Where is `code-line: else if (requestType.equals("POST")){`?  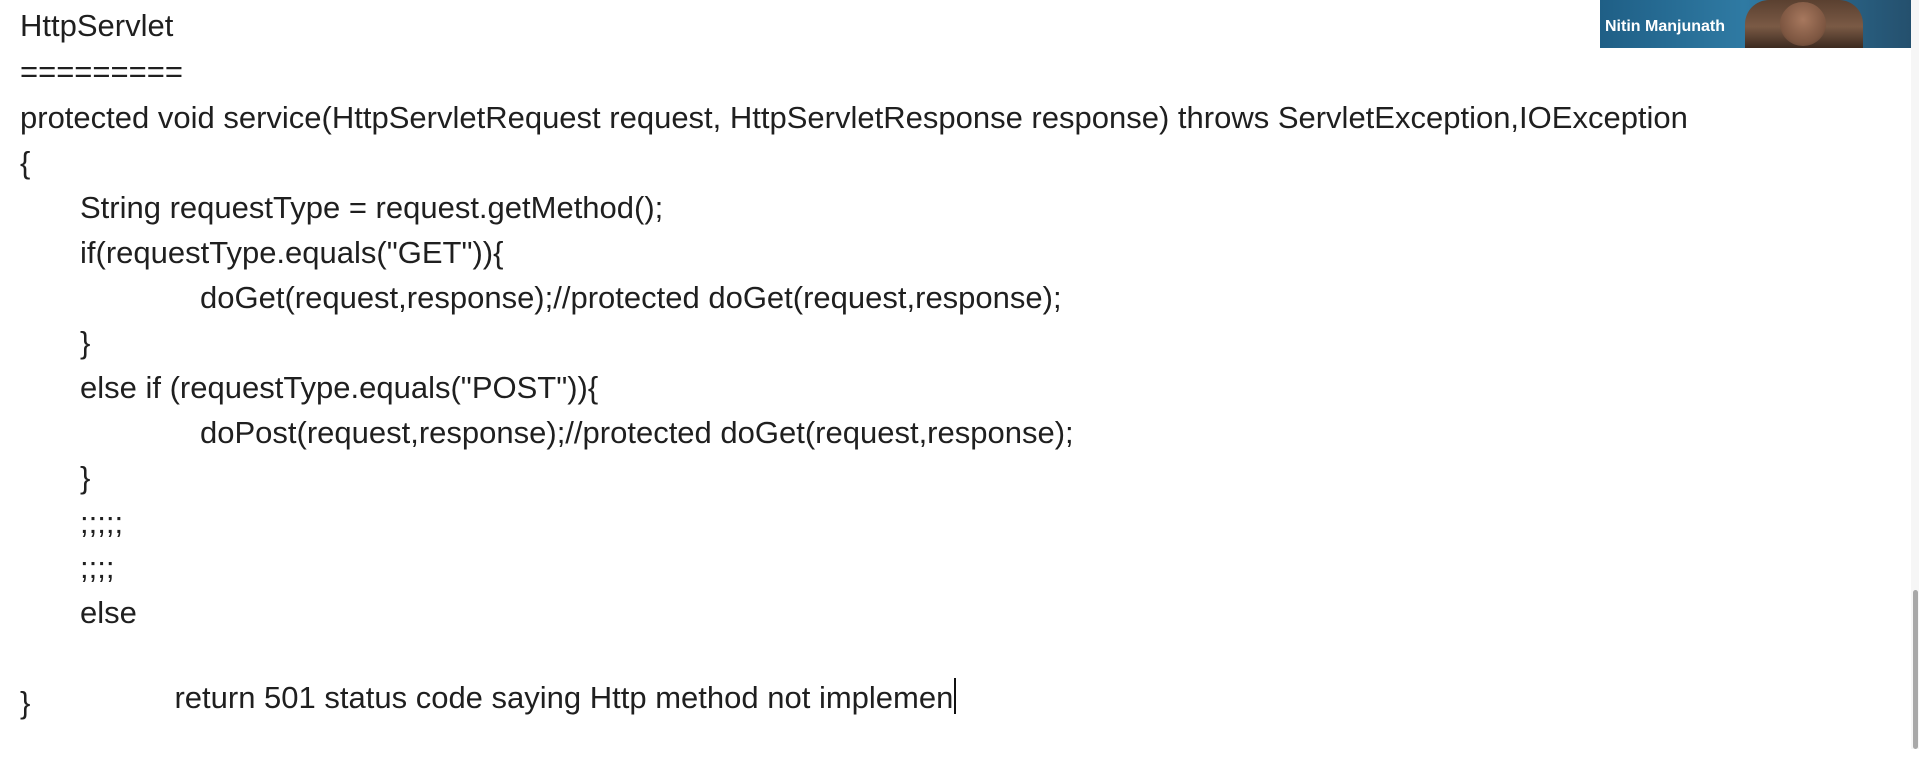 code-line: else if (requestType.equals("POST")){ is located at coordinates (339, 388).